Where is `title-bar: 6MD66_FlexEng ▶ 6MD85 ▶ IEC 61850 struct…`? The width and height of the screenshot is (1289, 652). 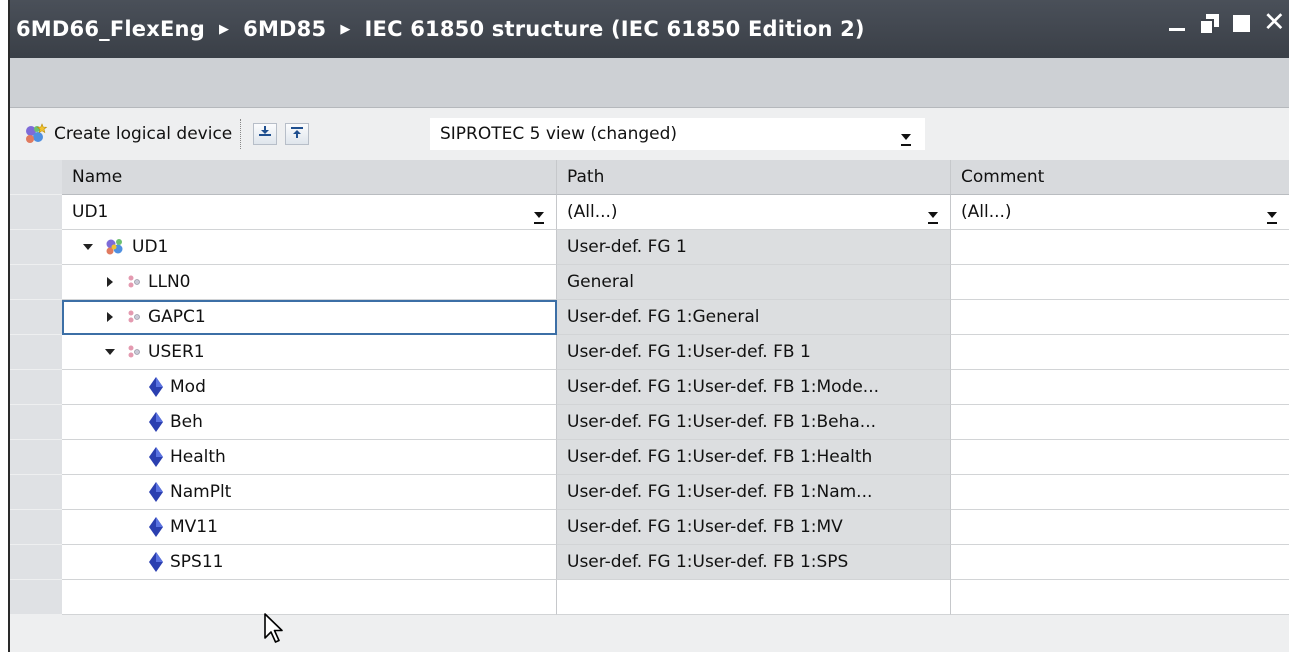
title-bar: 6MD66_FlexEng ▶ 6MD85 ▶ IEC 61850 struct… is located at coordinates (649, 29).